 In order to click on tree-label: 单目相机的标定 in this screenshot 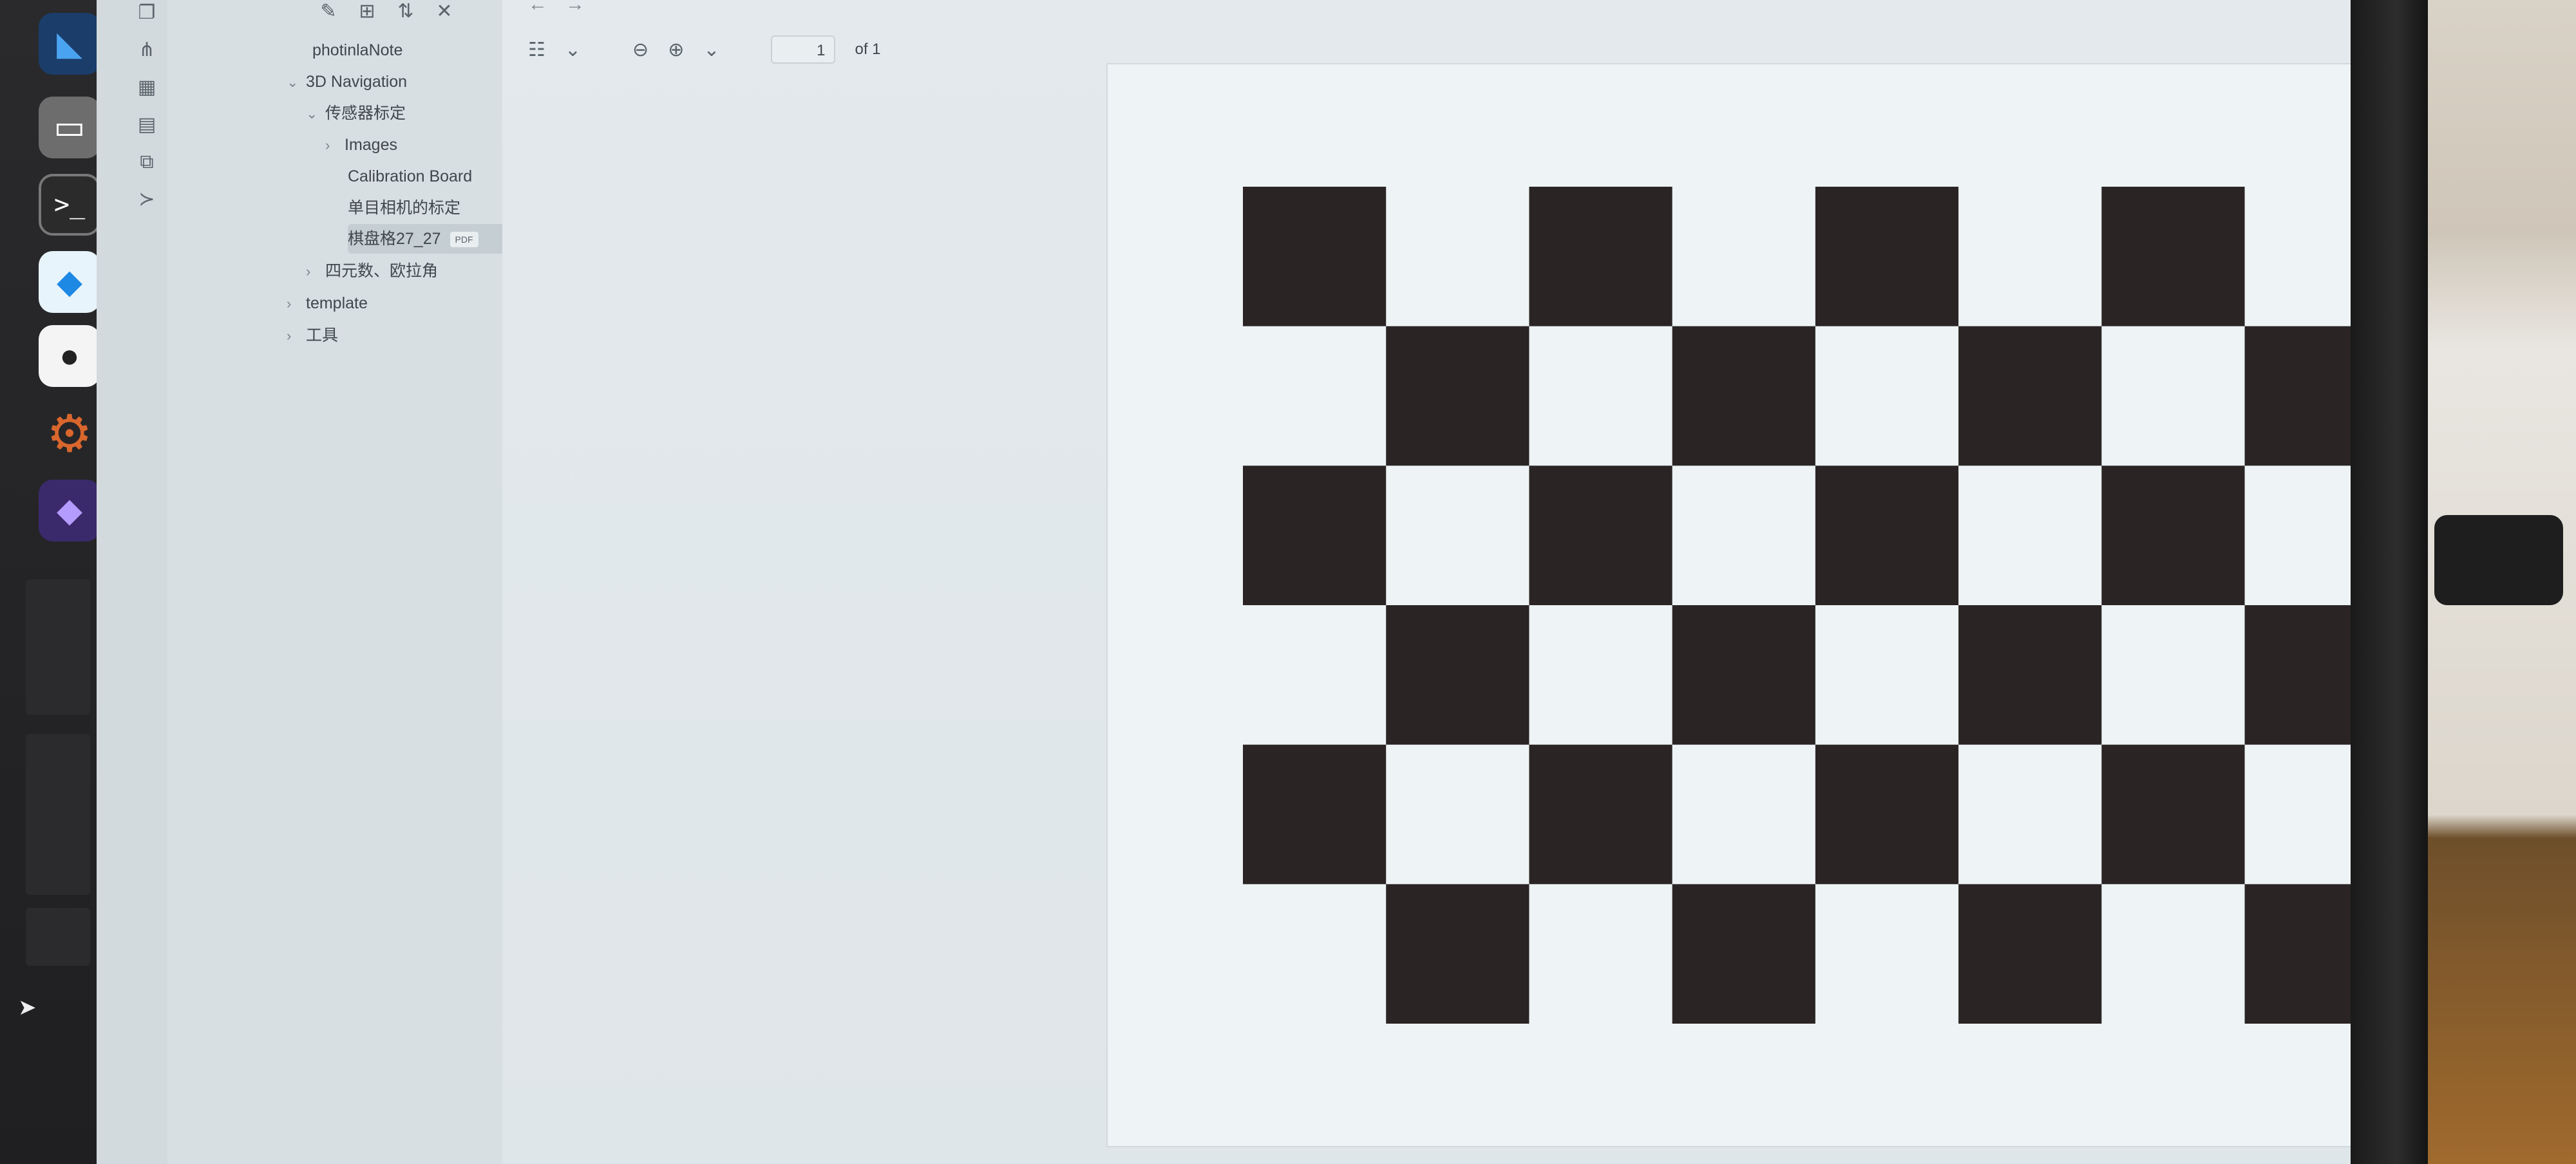, I will do `click(404, 208)`.